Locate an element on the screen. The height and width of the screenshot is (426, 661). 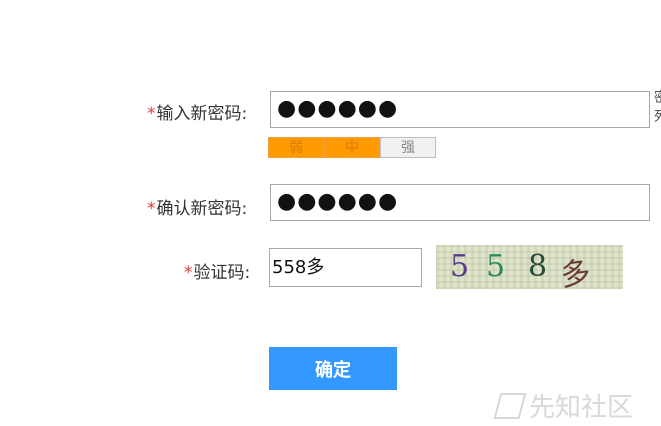
captcha-char: 8 is located at coordinates (538, 266).